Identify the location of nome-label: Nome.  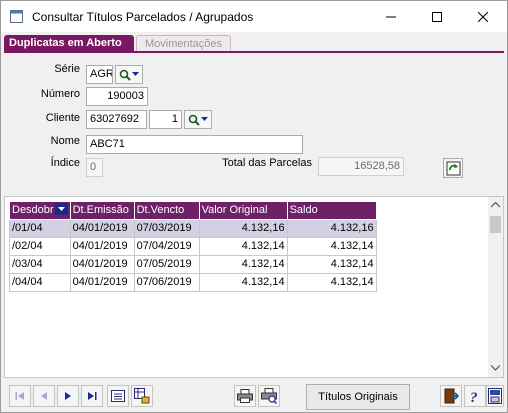
(65, 141).